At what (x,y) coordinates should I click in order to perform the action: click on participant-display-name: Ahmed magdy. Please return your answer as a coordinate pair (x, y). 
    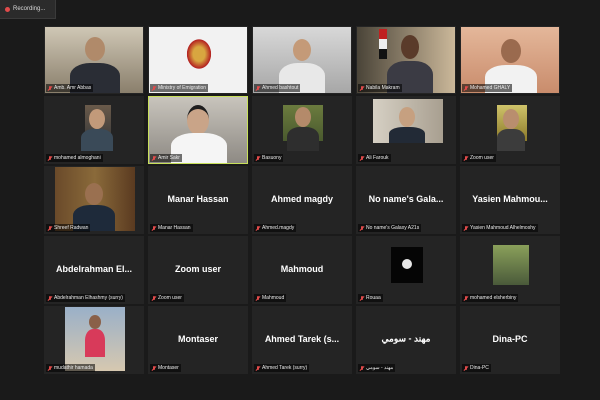
    Looking at the image, I should click on (301, 199).